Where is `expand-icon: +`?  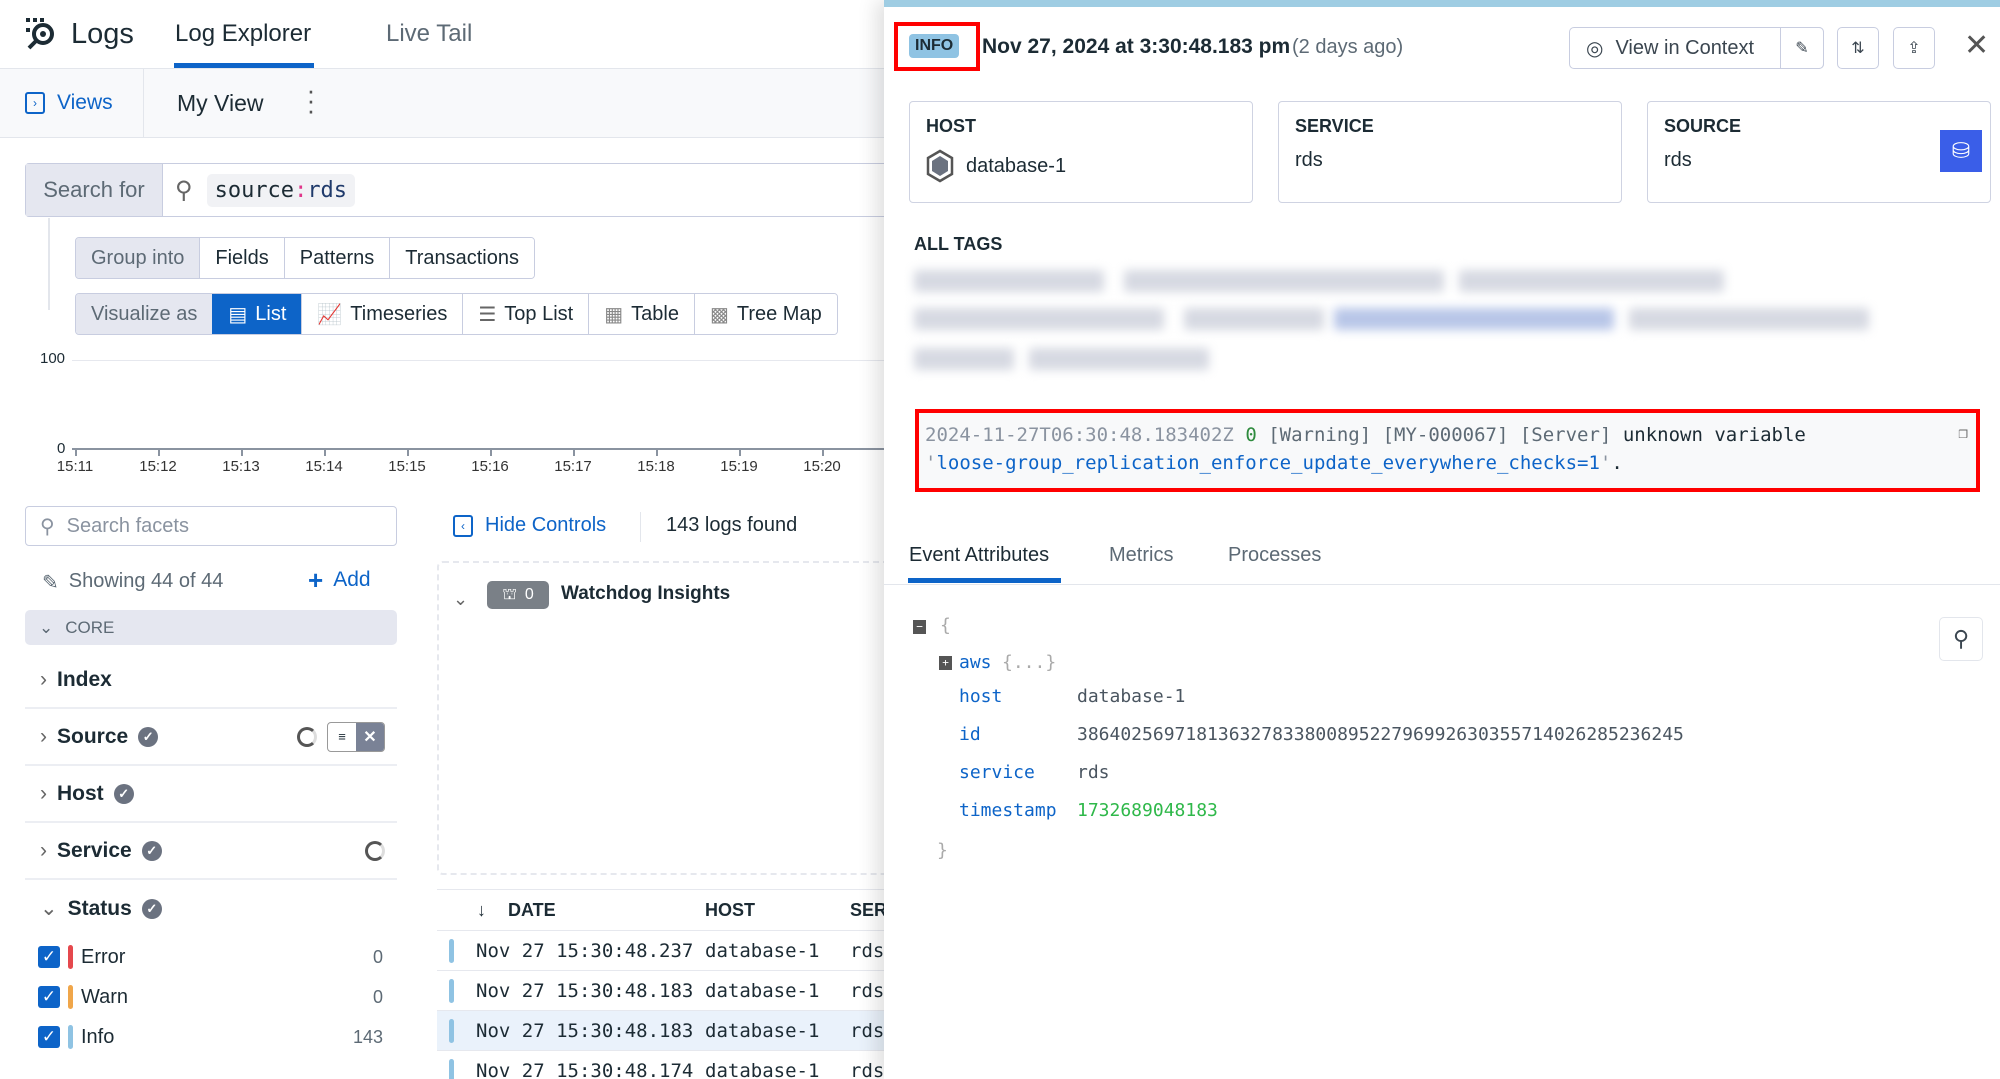 expand-icon: + is located at coordinates (945, 663).